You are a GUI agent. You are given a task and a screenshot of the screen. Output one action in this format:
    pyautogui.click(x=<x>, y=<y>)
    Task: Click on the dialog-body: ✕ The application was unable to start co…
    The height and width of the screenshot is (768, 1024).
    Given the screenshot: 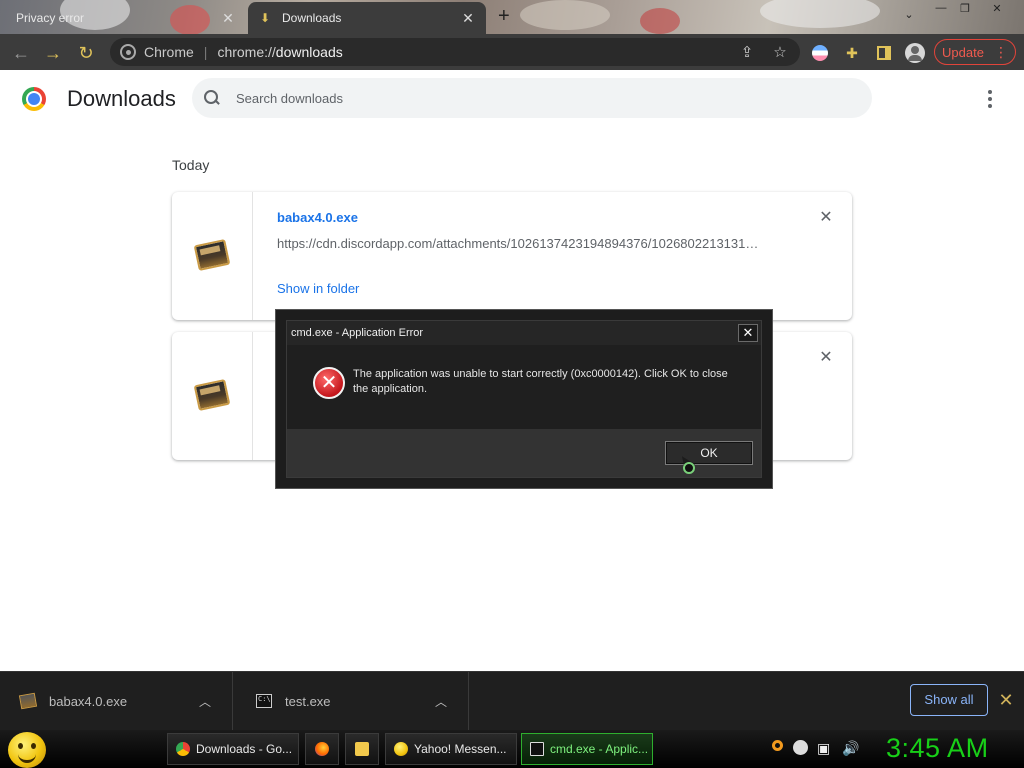 What is the action you would take?
    pyautogui.click(x=524, y=387)
    